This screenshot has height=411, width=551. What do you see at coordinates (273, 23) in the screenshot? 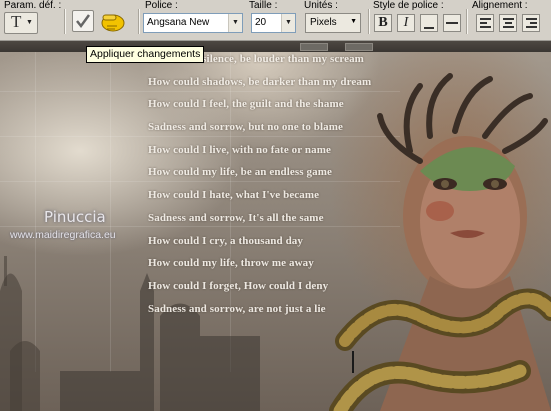
I see `font-size-select: 20 ▼` at bounding box center [273, 23].